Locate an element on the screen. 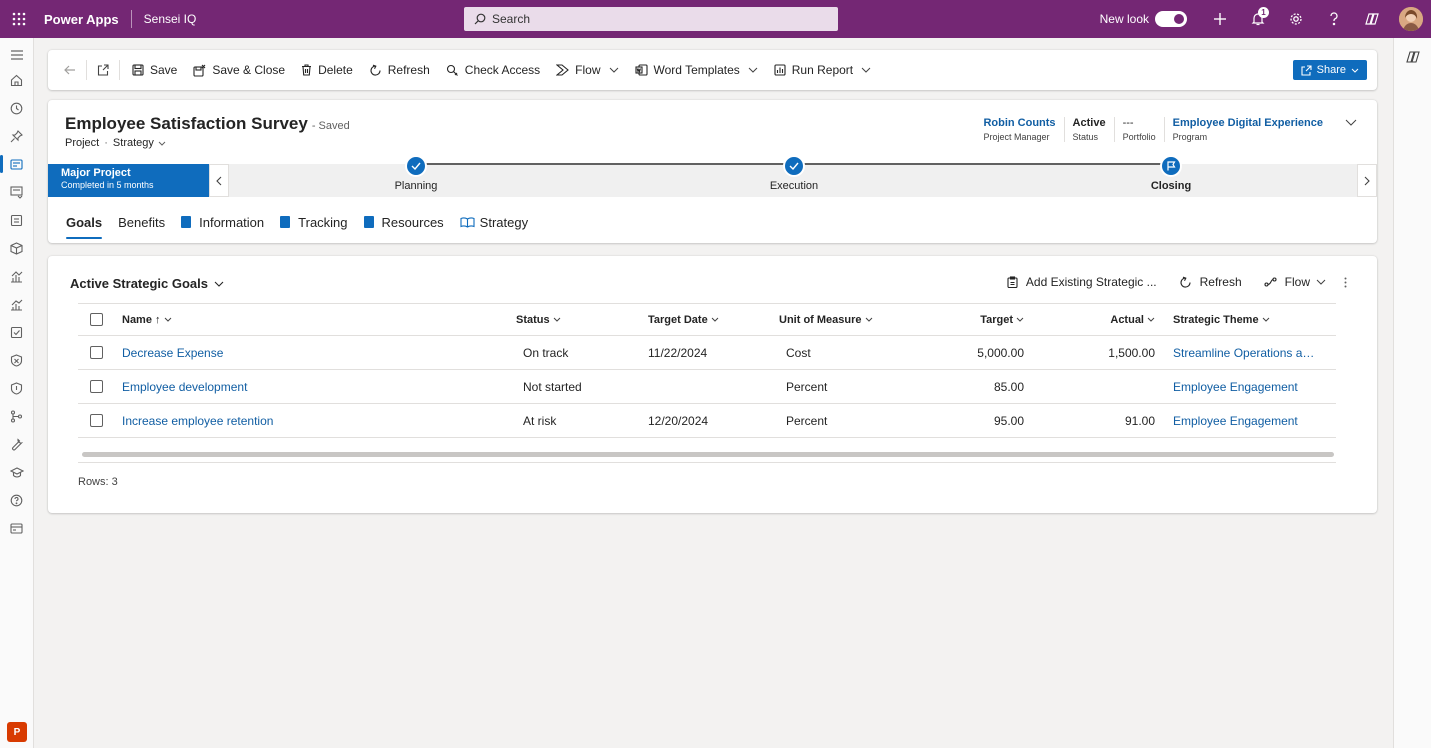  app-name: Power Apps is located at coordinates (81, 19).